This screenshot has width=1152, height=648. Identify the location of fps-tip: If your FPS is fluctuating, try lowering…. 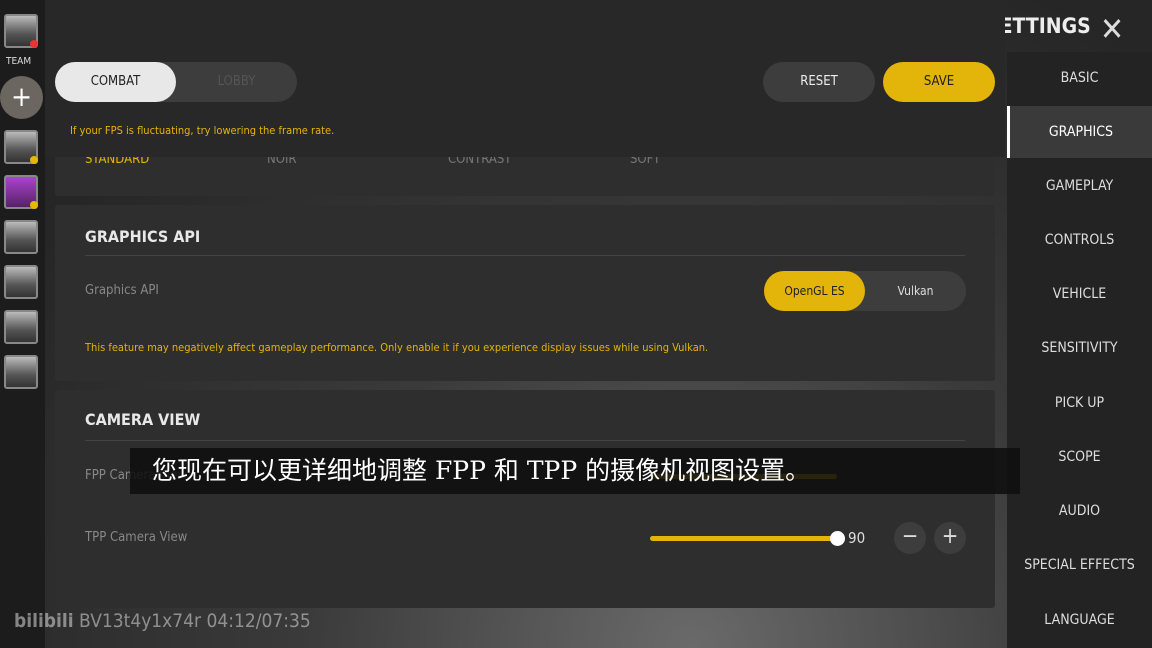
(202, 130).